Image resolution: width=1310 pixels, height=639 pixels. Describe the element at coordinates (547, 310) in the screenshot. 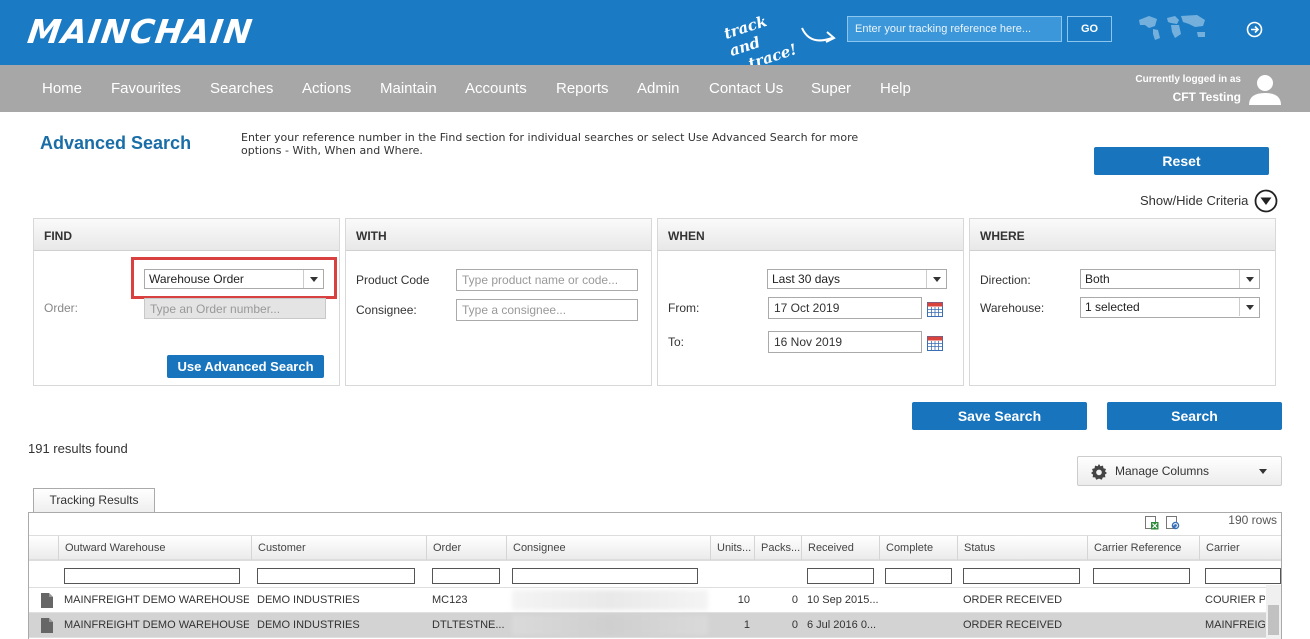

I see `consignee-input` at that location.